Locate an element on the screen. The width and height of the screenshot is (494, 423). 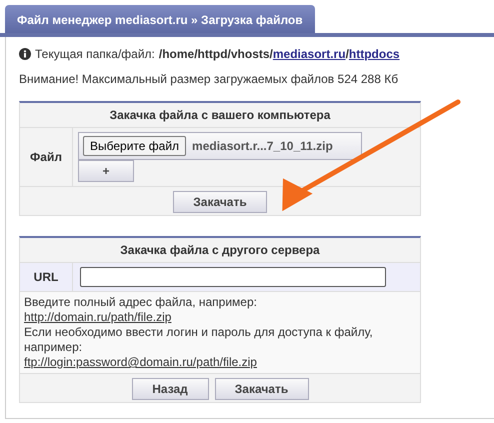
info-icon is located at coordinates (25, 54).